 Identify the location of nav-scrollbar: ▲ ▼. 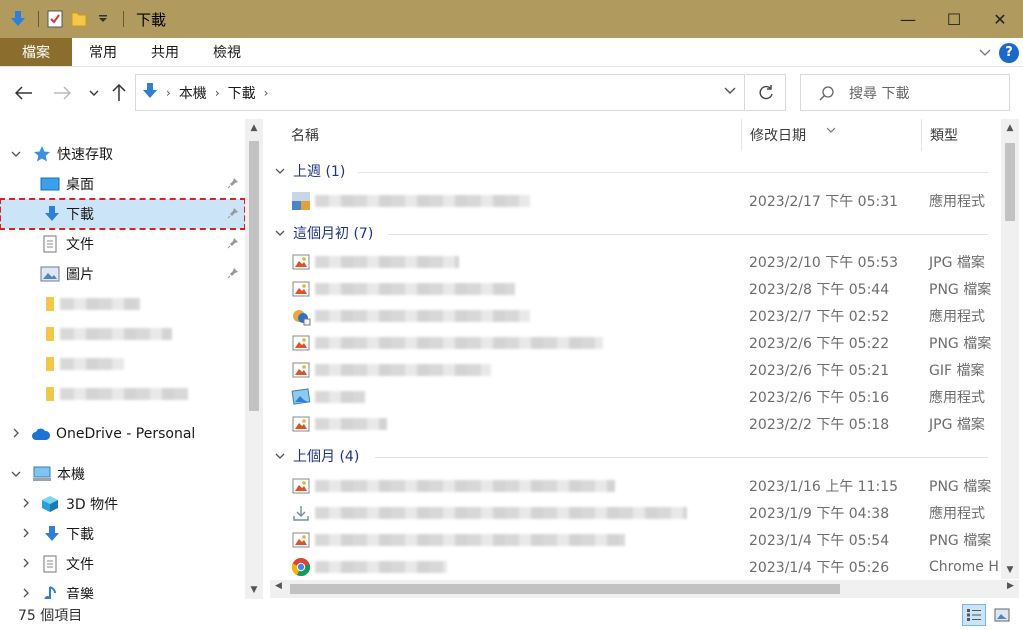
(254, 359).